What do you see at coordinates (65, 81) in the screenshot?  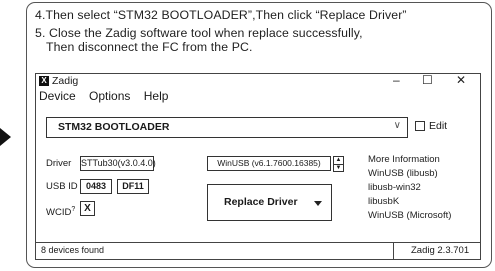 I see `window-title: Zadig` at bounding box center [65, 81].